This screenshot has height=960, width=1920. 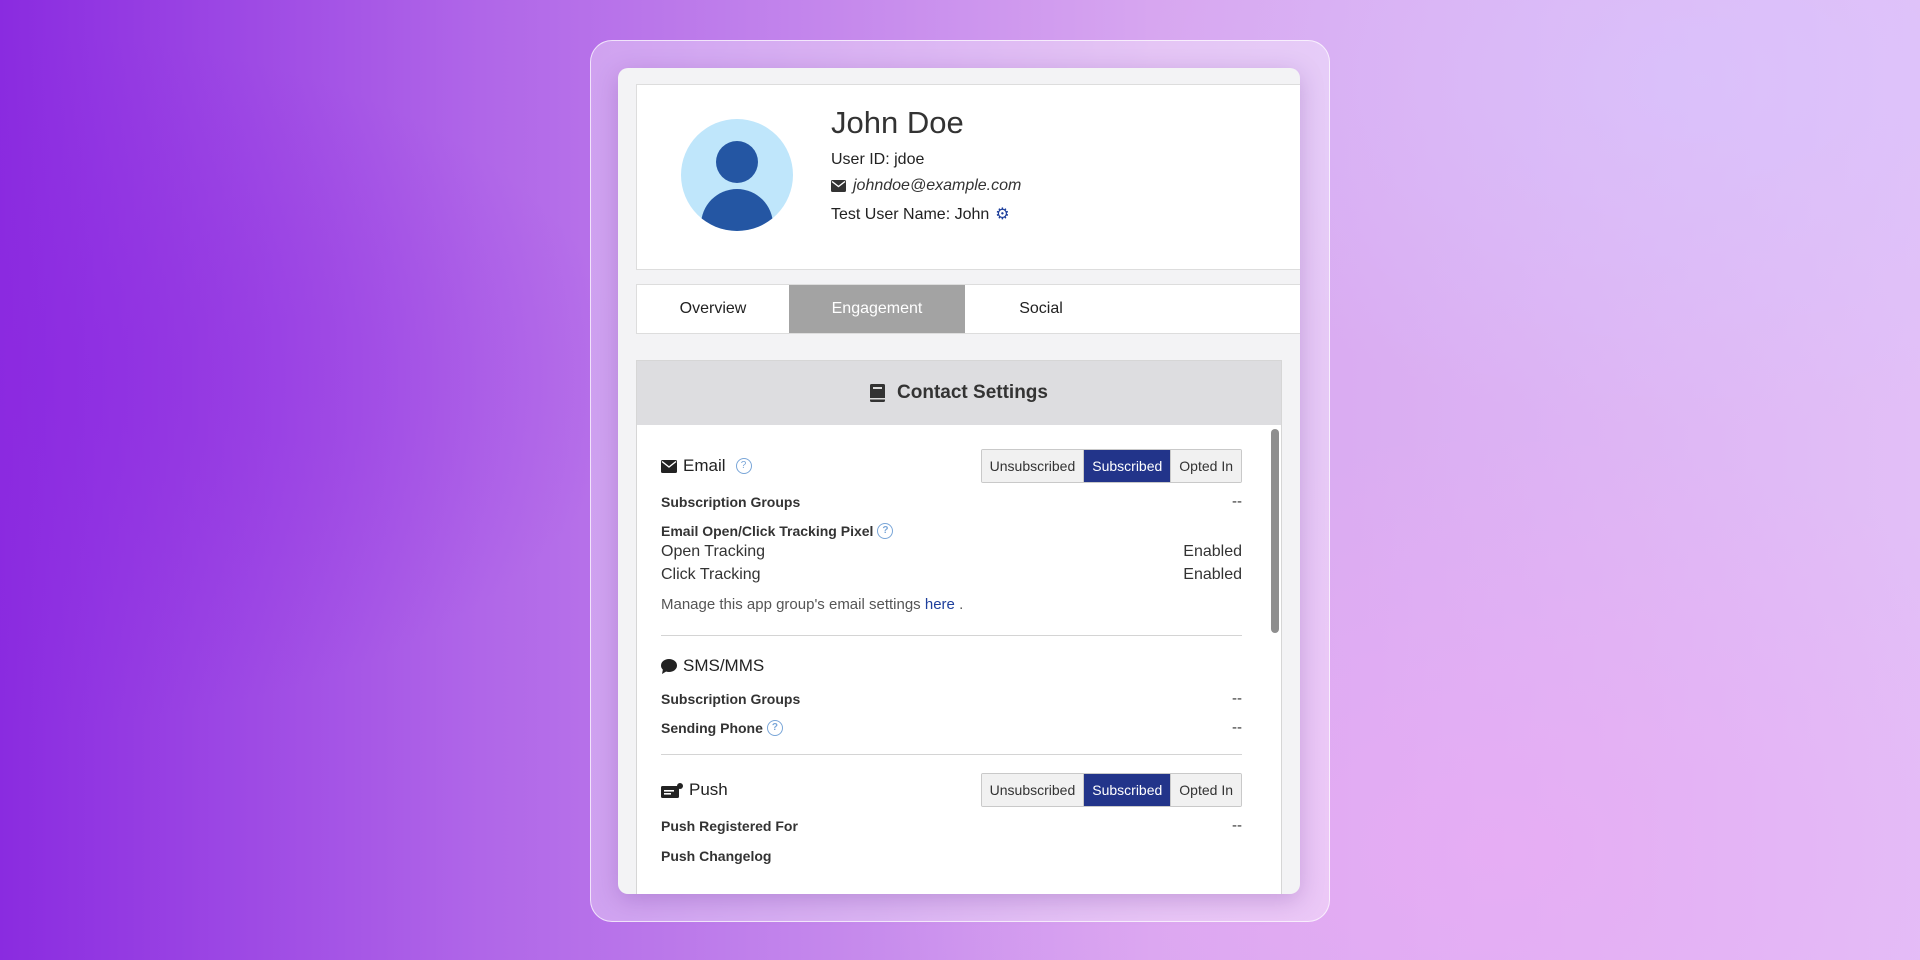 What do you see at coordinates (1206, 466) in the screenshot?
I see `email-opted-in-option: Opted In` at bounding box center [1206, 466].